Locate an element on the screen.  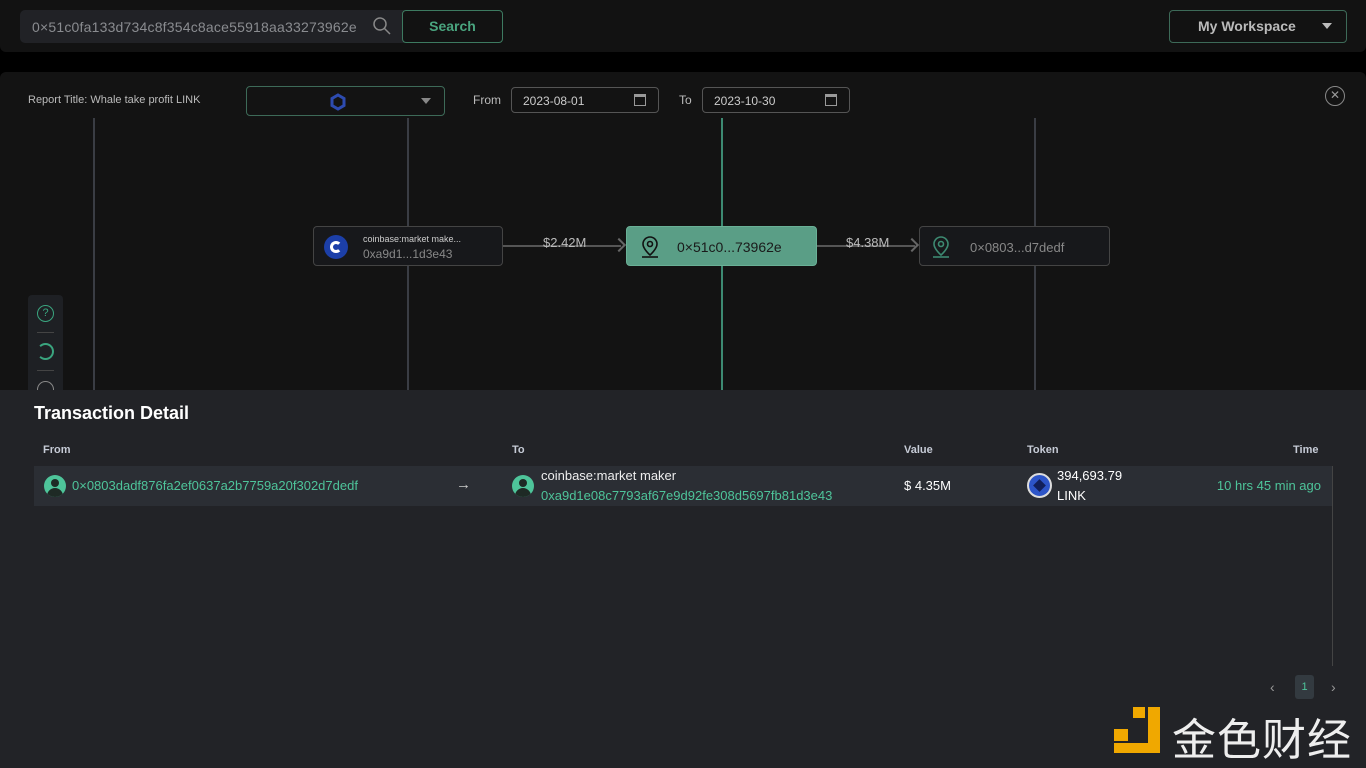
graph-node-coinbase: coinbase:market make... 0xa9d1...1d3e43 is located at coordinates (408, 246).